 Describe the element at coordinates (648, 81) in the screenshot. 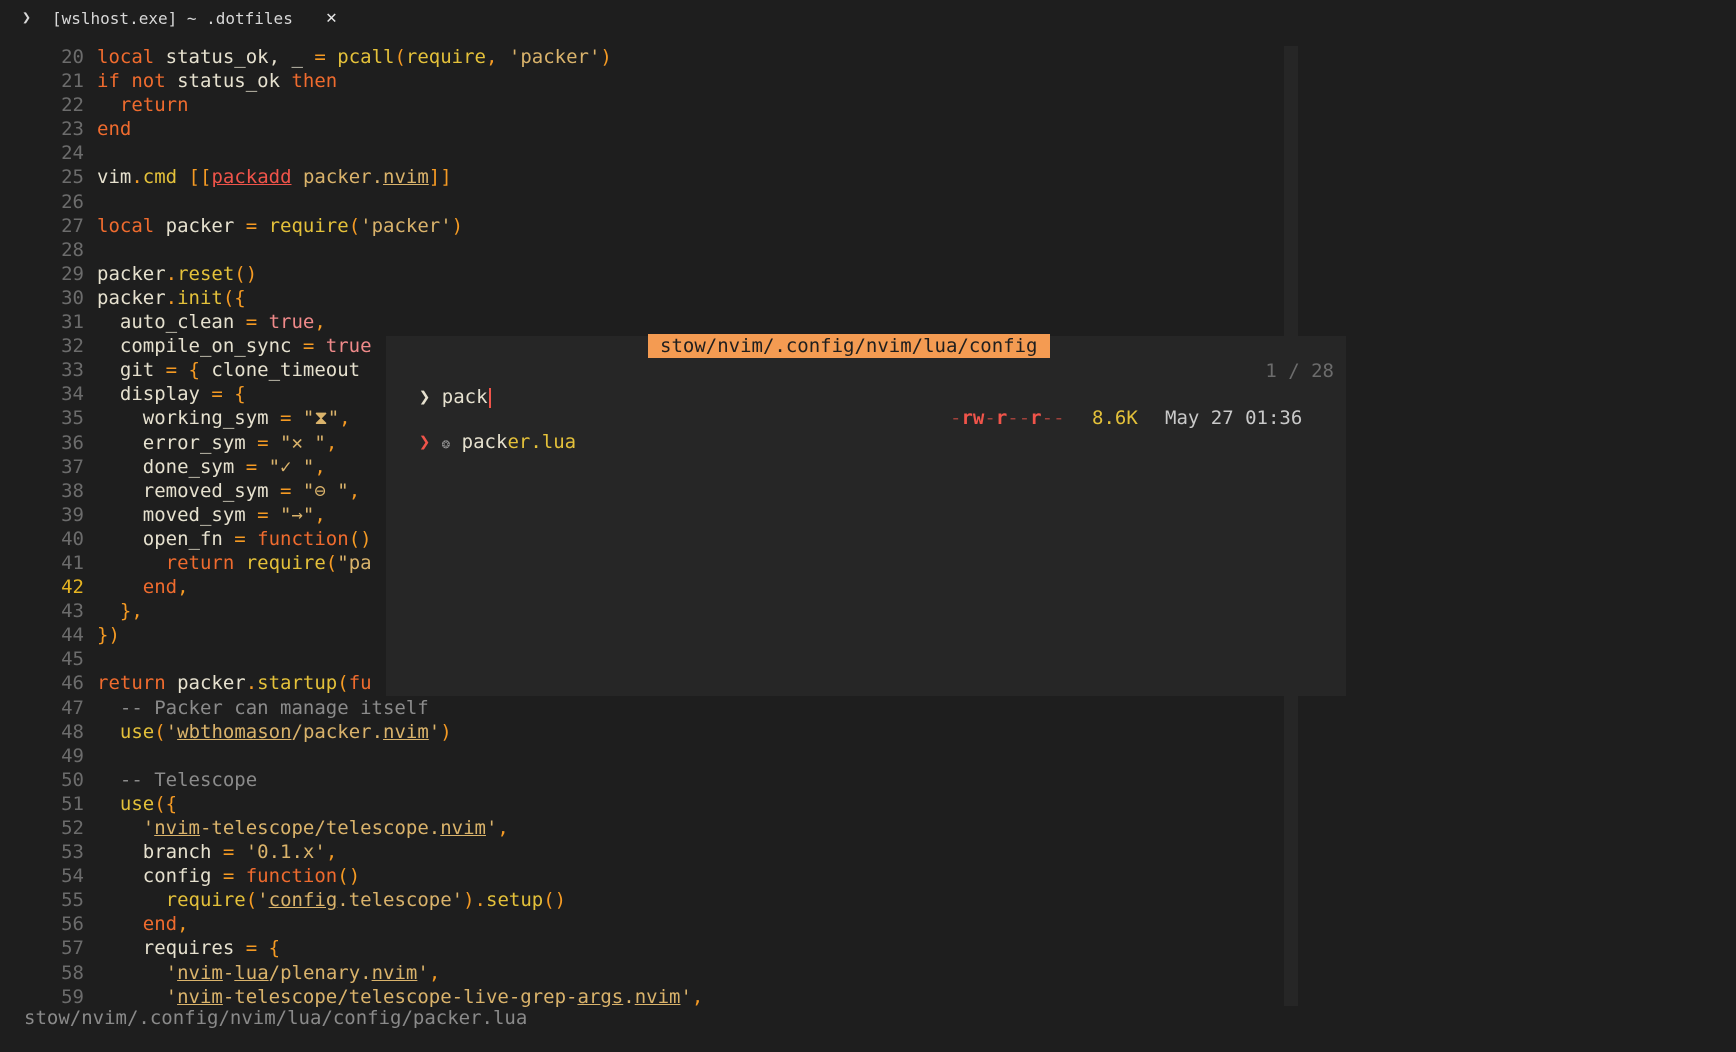

I see `code-line: 21 if not status_ok then` at that location.